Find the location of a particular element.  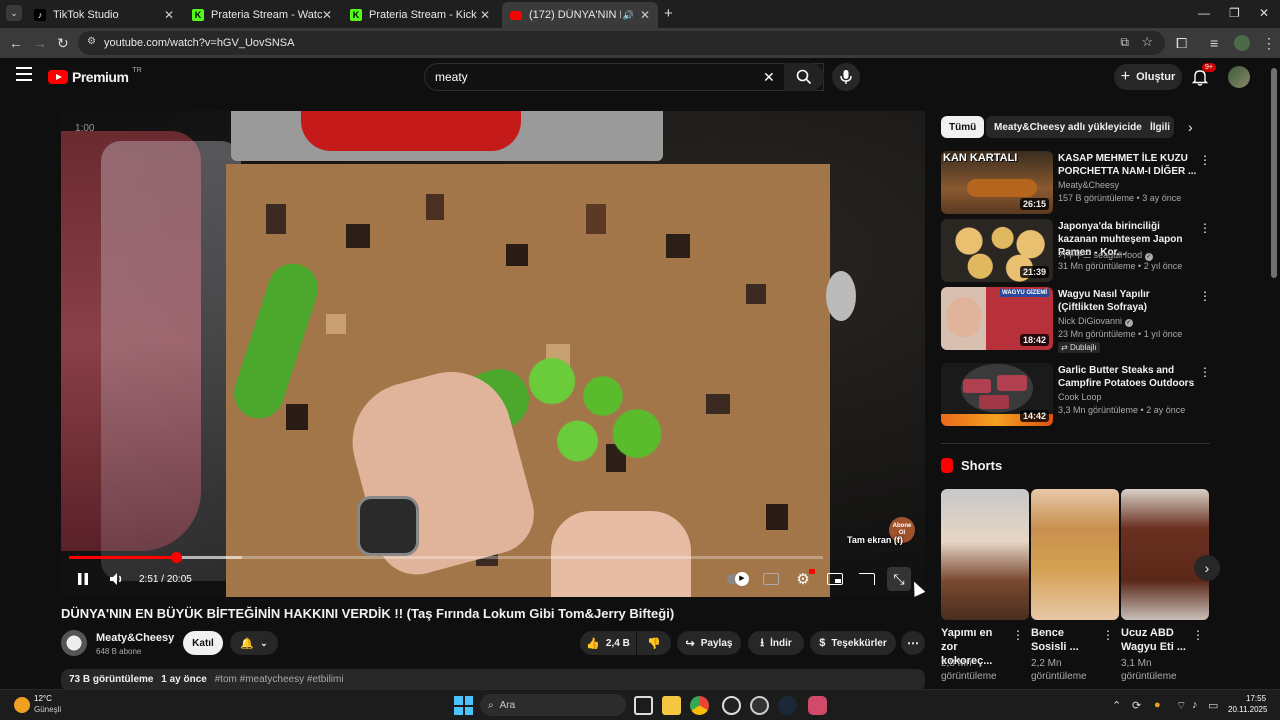

download-button: ⭳ İndir is located at coordinates (776, 643).